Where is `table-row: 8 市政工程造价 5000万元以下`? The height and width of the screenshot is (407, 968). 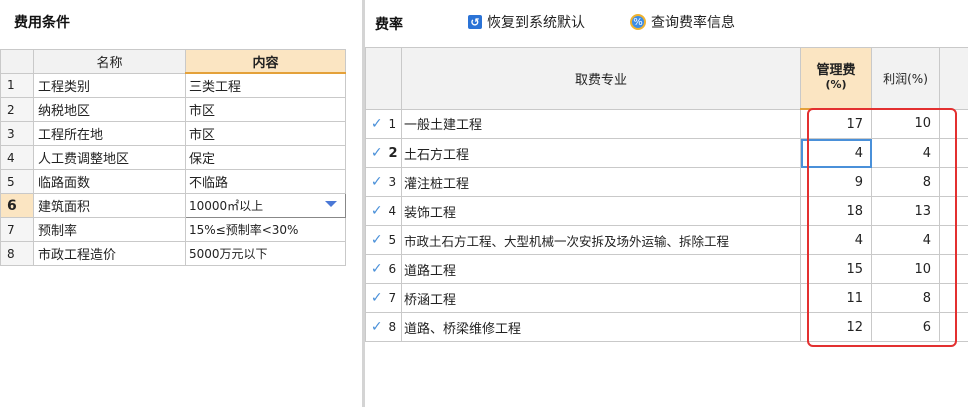 table-row: 8 市政工程造价 5000万元以下 is located at coordinates (173, 253).